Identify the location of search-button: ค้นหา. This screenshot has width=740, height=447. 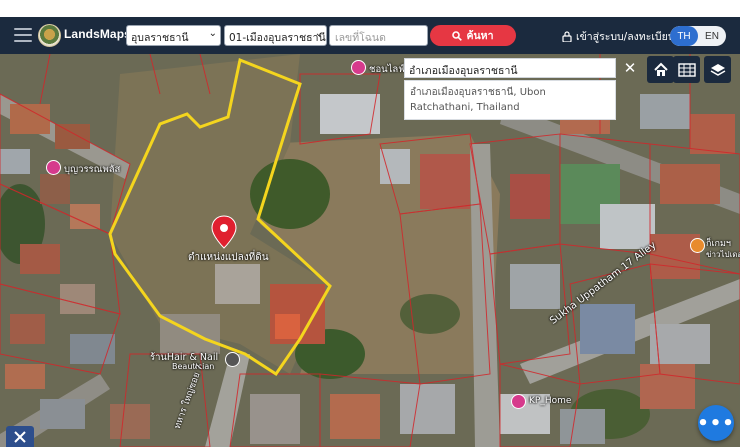
(473, 35).